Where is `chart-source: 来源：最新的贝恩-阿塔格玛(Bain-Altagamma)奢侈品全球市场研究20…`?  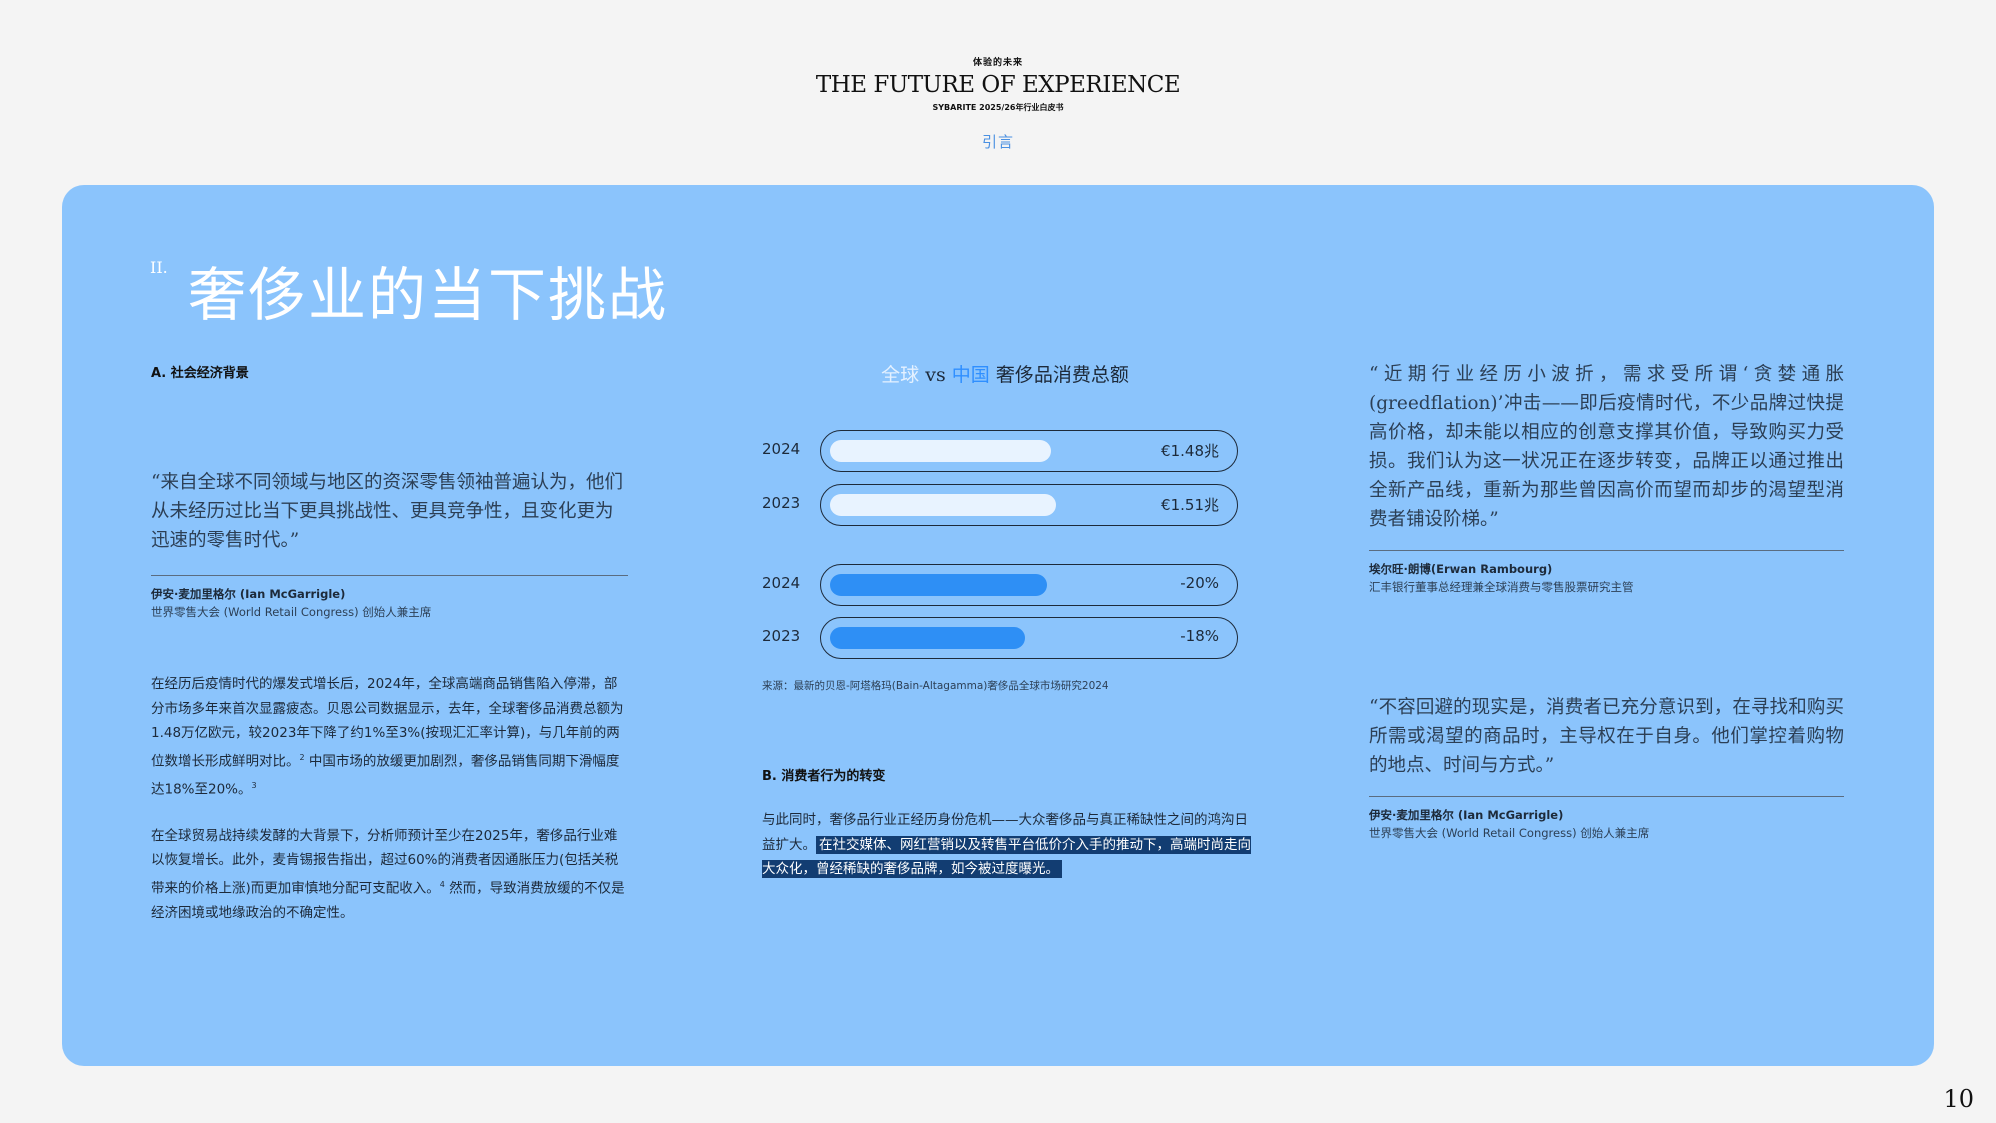
chart-source: 来源：最新的贝恩-阿塔格玛(Bain-Altagamma)奢侈品全球市场研究20… is located at coordinates (935, 686).